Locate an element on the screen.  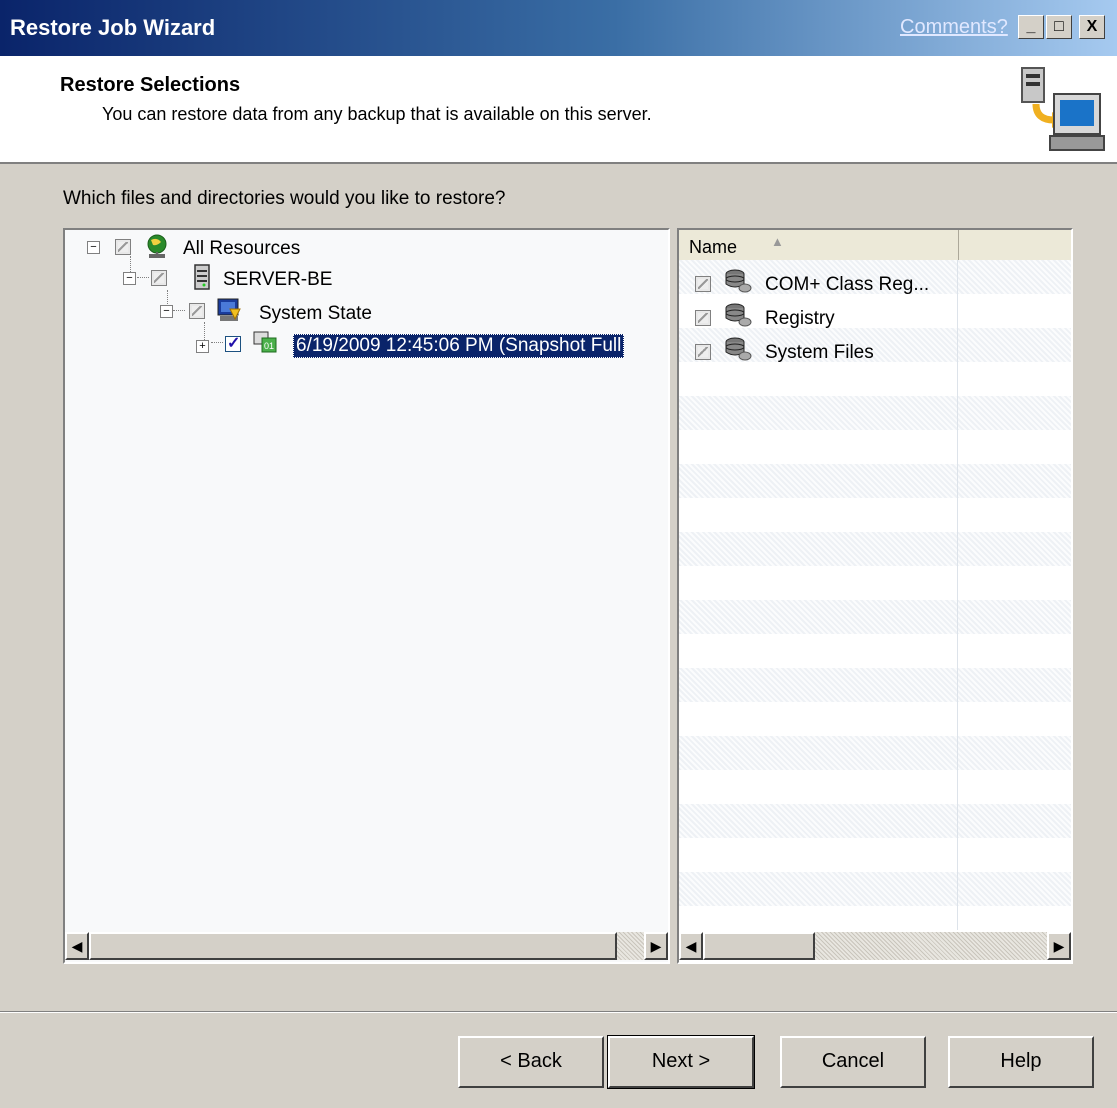
server-icon is located at coordinates (202, 277).